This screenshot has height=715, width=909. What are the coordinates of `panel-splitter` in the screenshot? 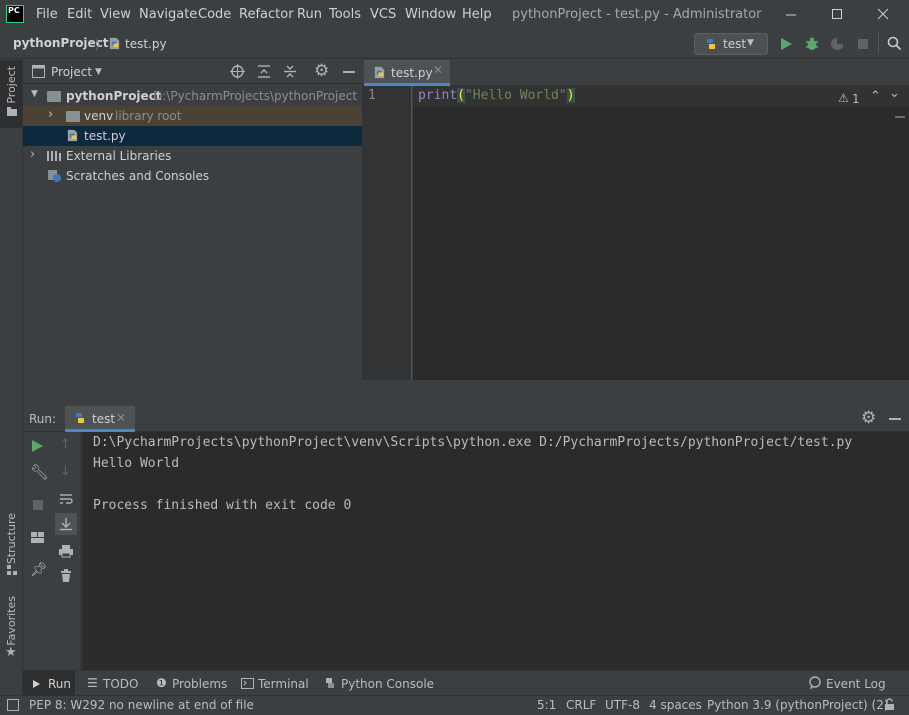 It's located at (466, 393).